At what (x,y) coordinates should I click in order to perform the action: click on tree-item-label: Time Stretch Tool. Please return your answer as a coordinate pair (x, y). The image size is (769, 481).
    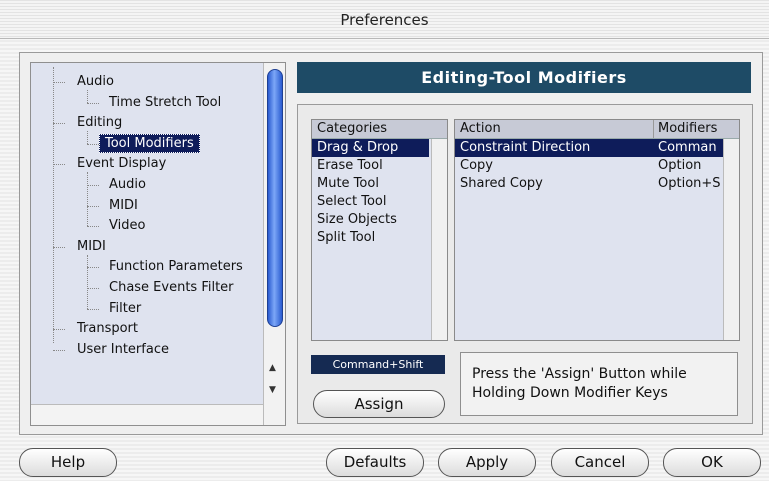
    Looking at the image, I should click on (165, 102).